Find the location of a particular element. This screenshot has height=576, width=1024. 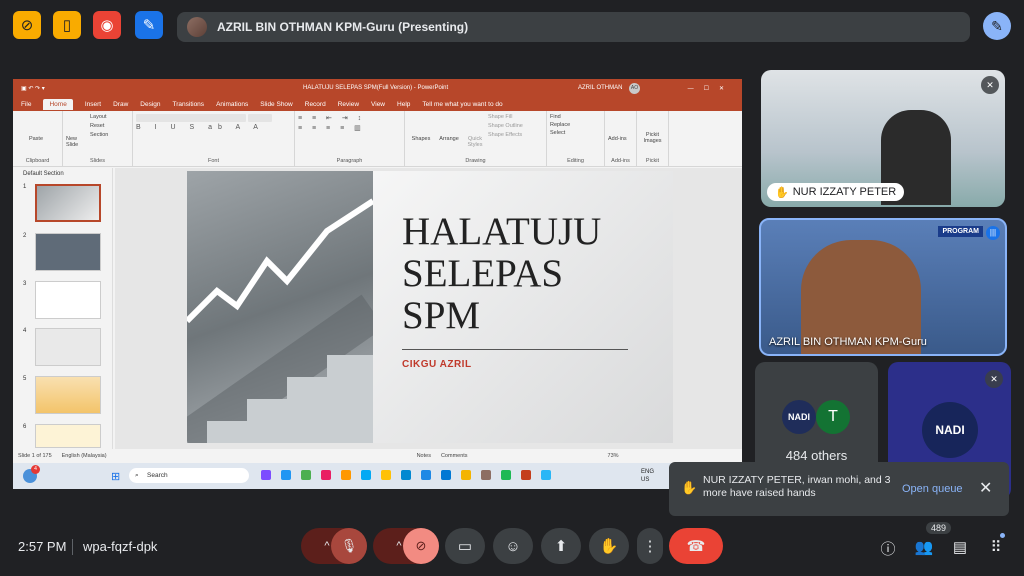

chat-icon: ▤ is located at coordinates (960, 547).